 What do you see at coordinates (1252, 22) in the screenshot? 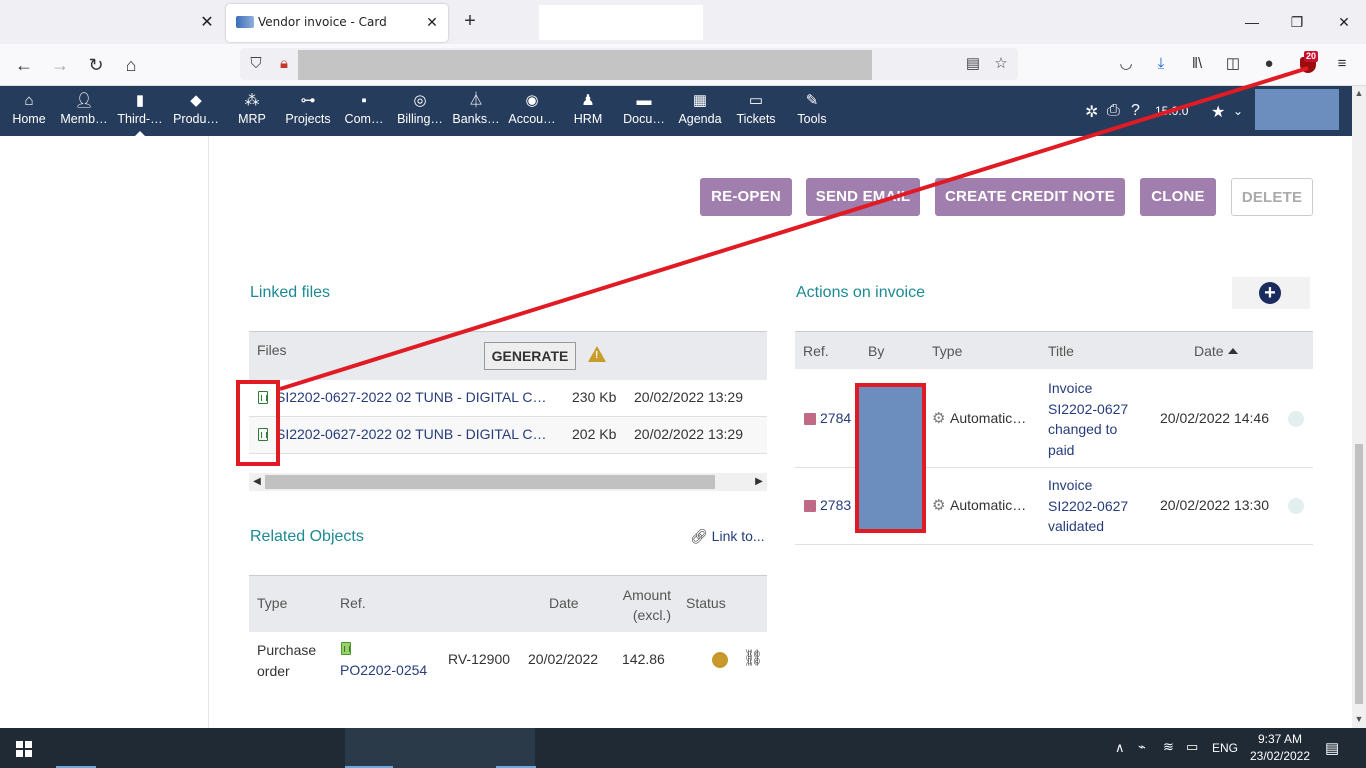
I see `minimize-button: —` at bounding box center [1252, 22].